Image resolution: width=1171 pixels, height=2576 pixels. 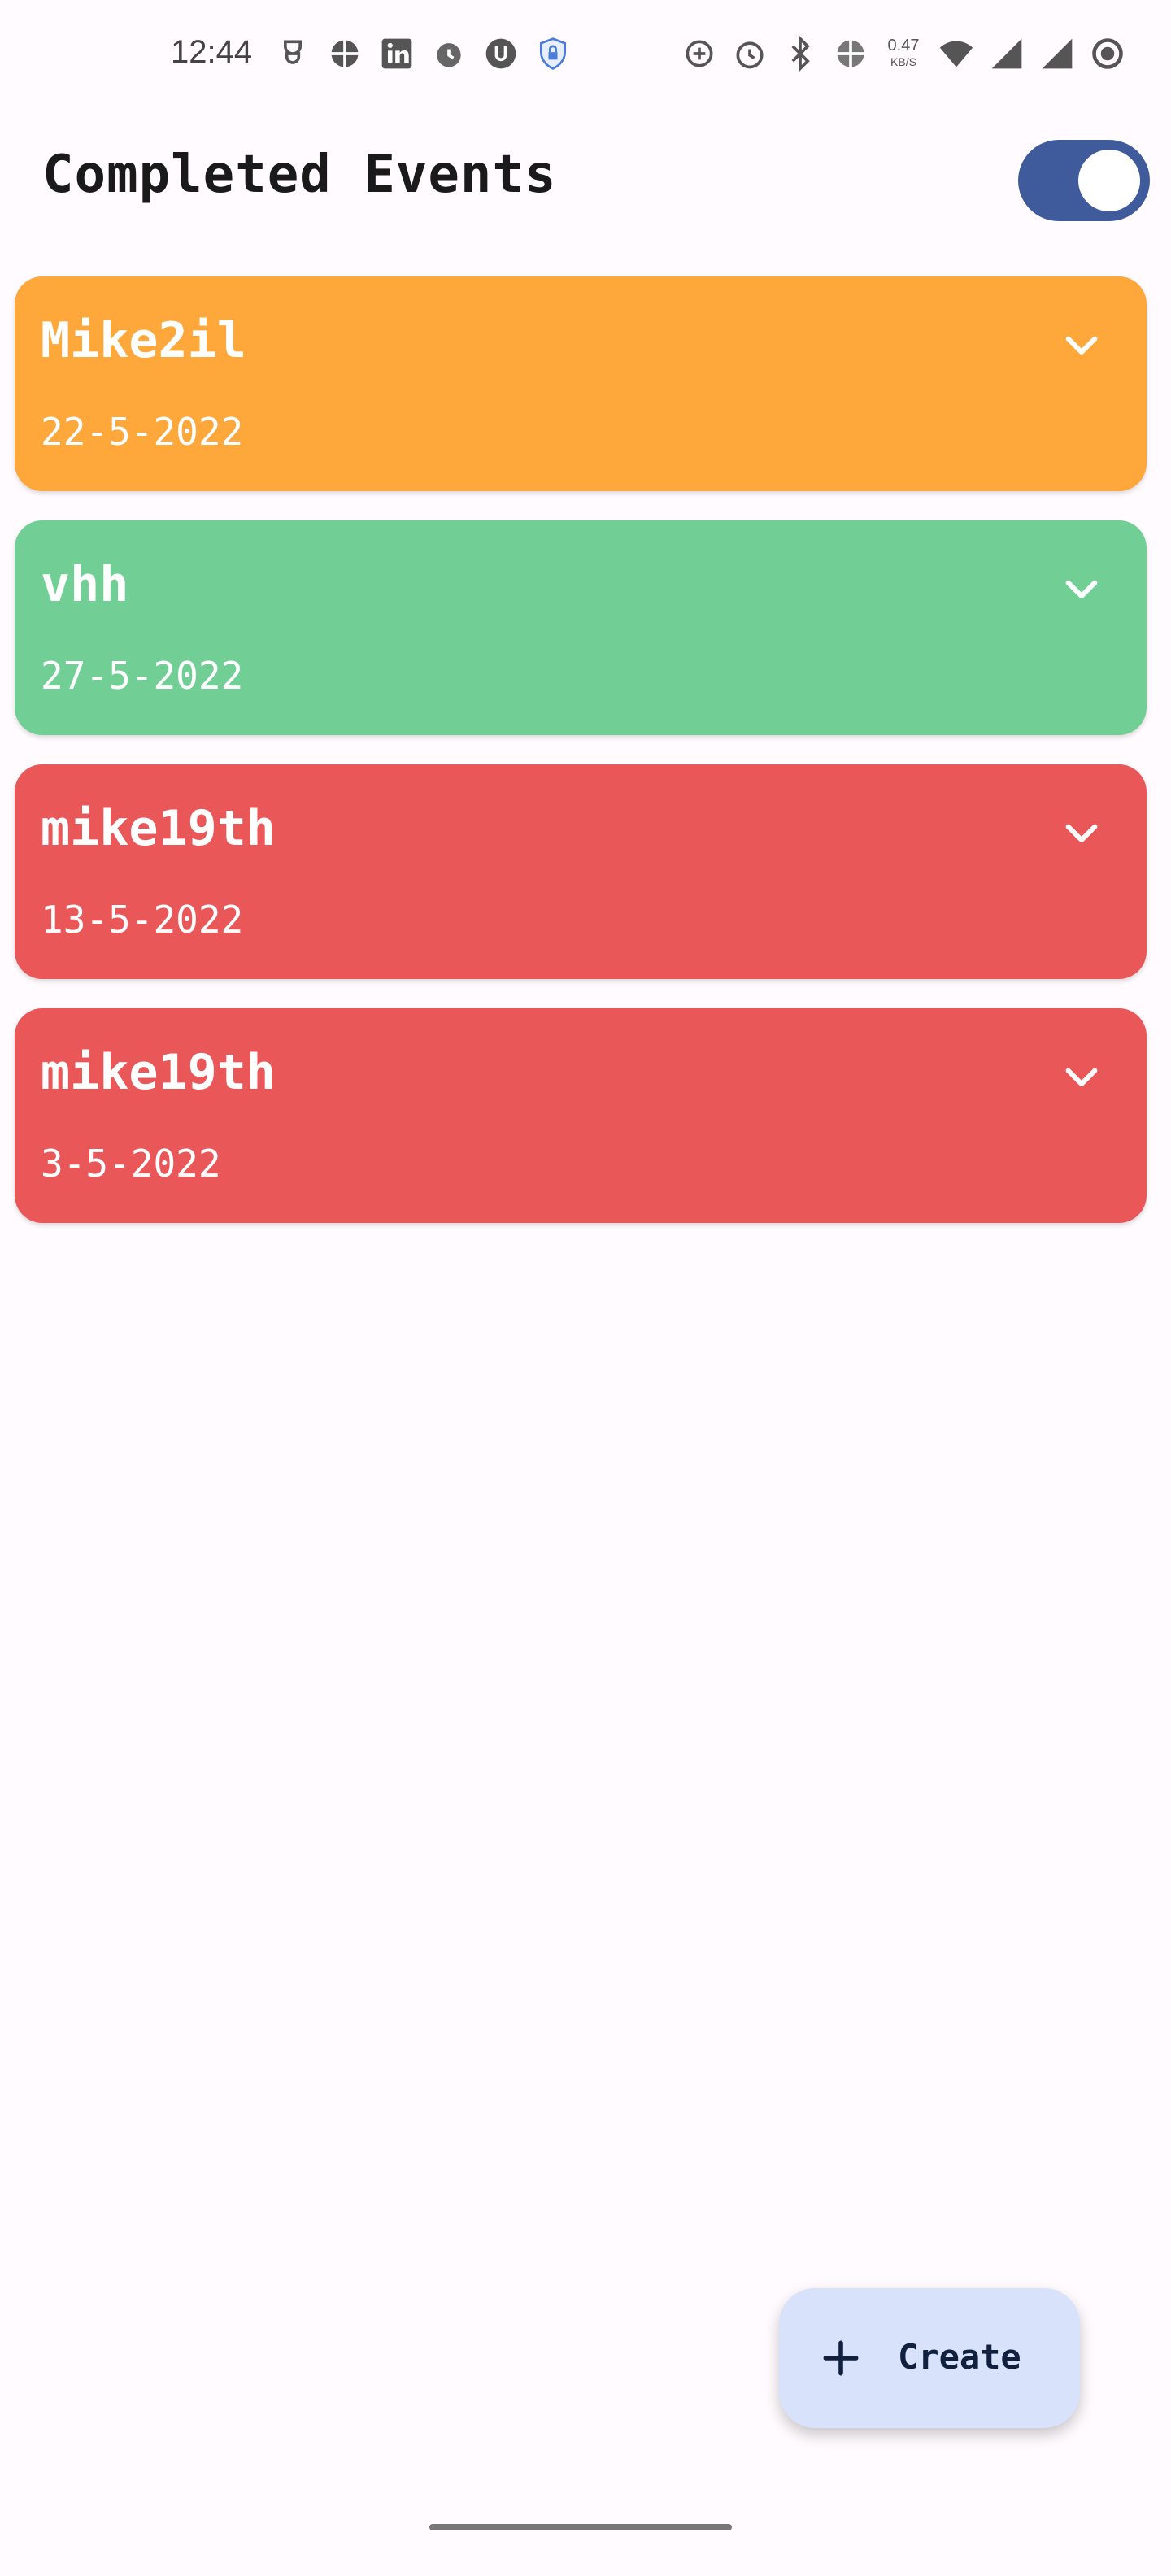 I want to click on network-speed-unit: KB/S, so click(x=903, y=61).